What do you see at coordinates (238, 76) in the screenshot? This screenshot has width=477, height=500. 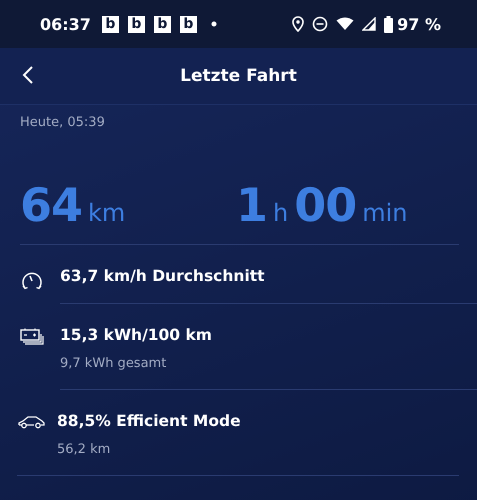 I see `page-title: Letzte Fahrt` at bounding box center [238, 76].